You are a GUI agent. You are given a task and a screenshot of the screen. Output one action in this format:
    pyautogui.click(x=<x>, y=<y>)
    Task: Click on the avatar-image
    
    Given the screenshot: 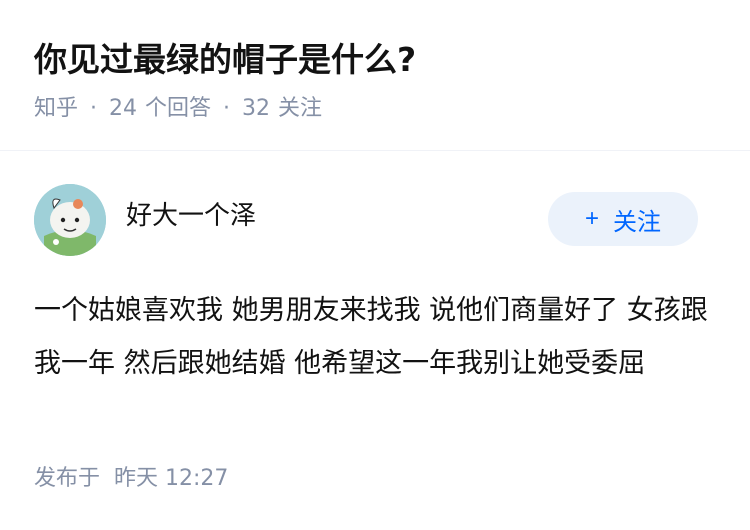 What is the action you would take?
    pyautogui.click(x=70, y=220)
    